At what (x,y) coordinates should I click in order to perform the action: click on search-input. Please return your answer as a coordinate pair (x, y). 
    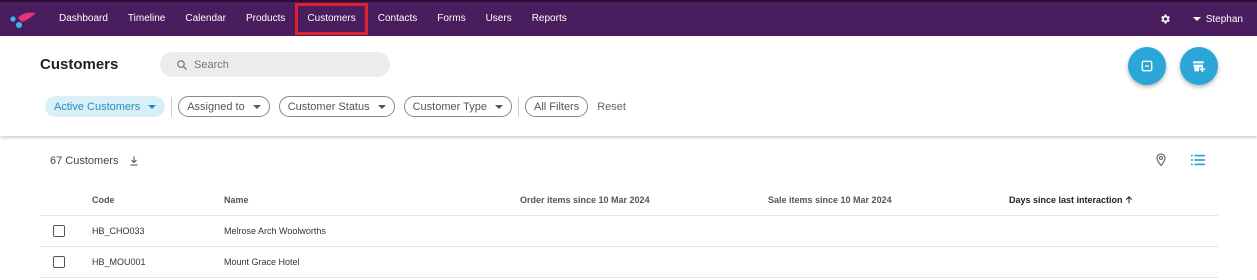
    Looking at the image, I should click on (284, 64).